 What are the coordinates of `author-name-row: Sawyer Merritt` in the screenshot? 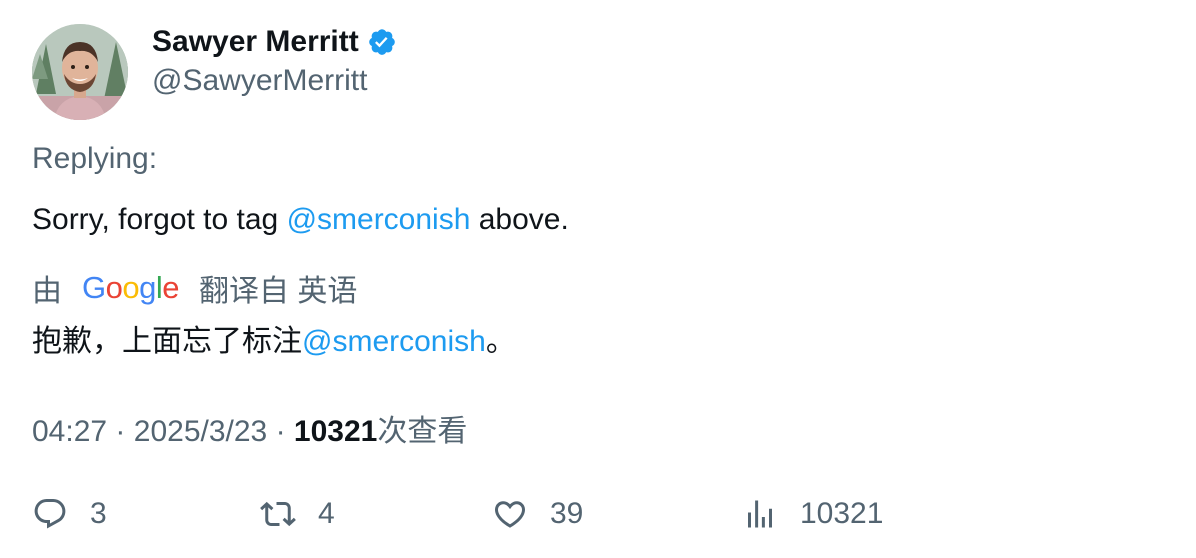 It's located at (274, 42).